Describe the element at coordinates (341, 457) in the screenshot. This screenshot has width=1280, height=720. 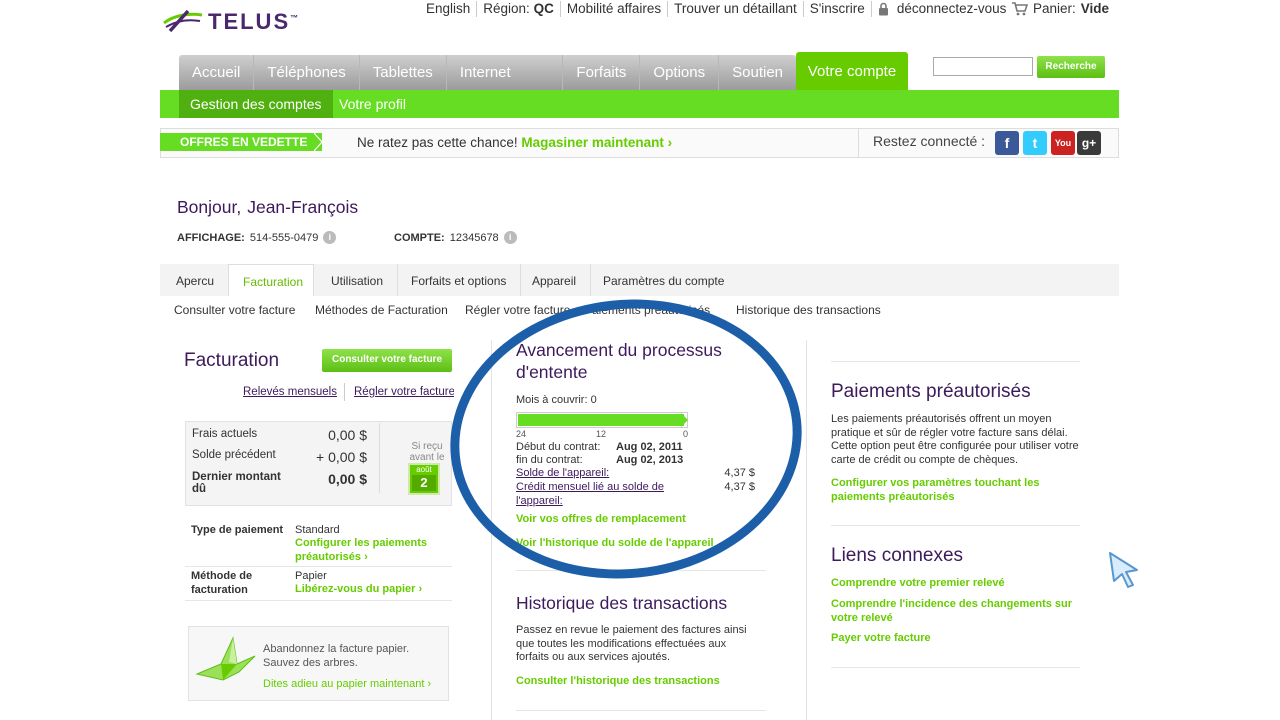
I see `previous-balance-value: + 0,00 $` at that location.